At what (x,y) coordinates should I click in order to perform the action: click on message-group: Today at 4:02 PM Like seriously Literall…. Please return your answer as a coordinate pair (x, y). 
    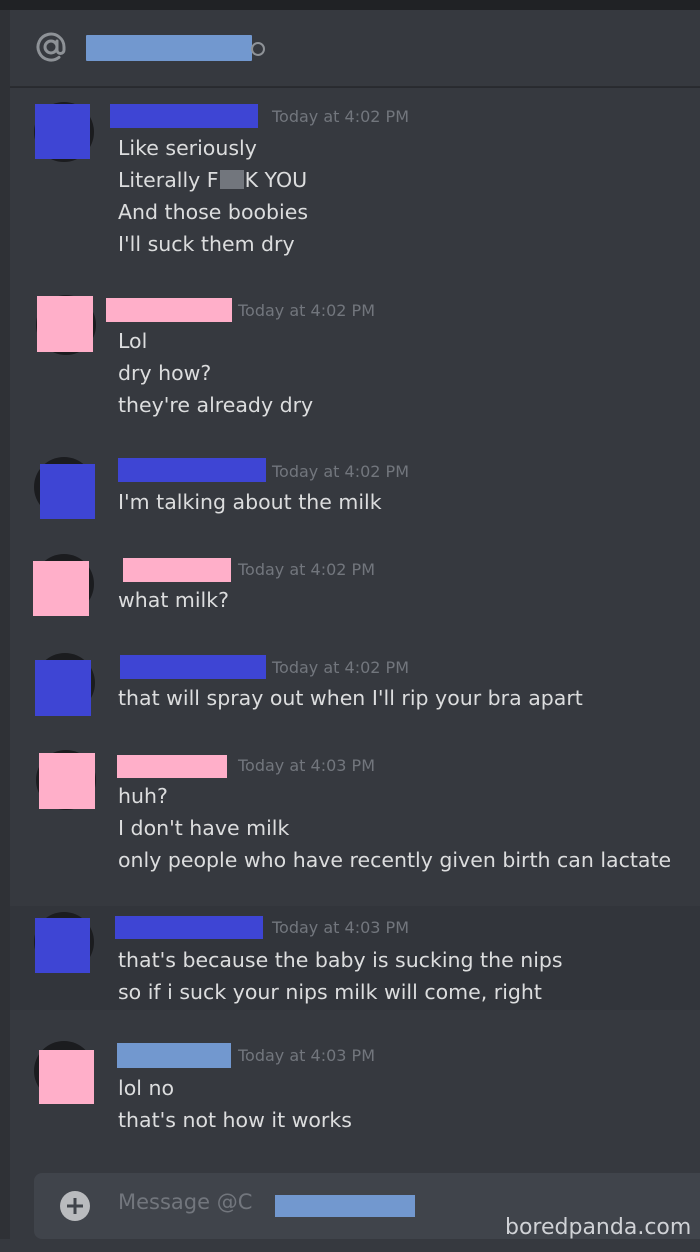
    Looking at the image, I should click on (355, 182).